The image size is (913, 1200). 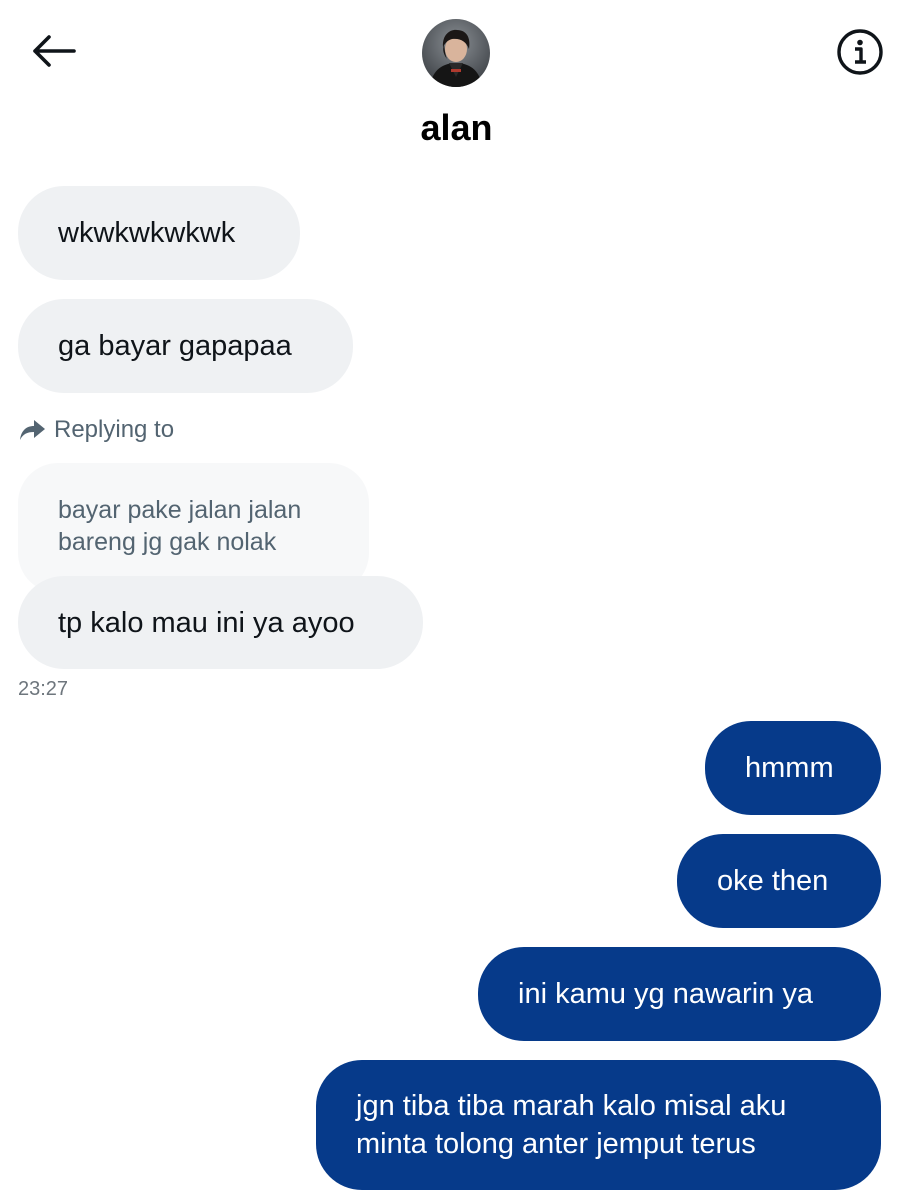 I want to click on message-text: ini kamu yg nawarin ya, so click(x=665, y=994).